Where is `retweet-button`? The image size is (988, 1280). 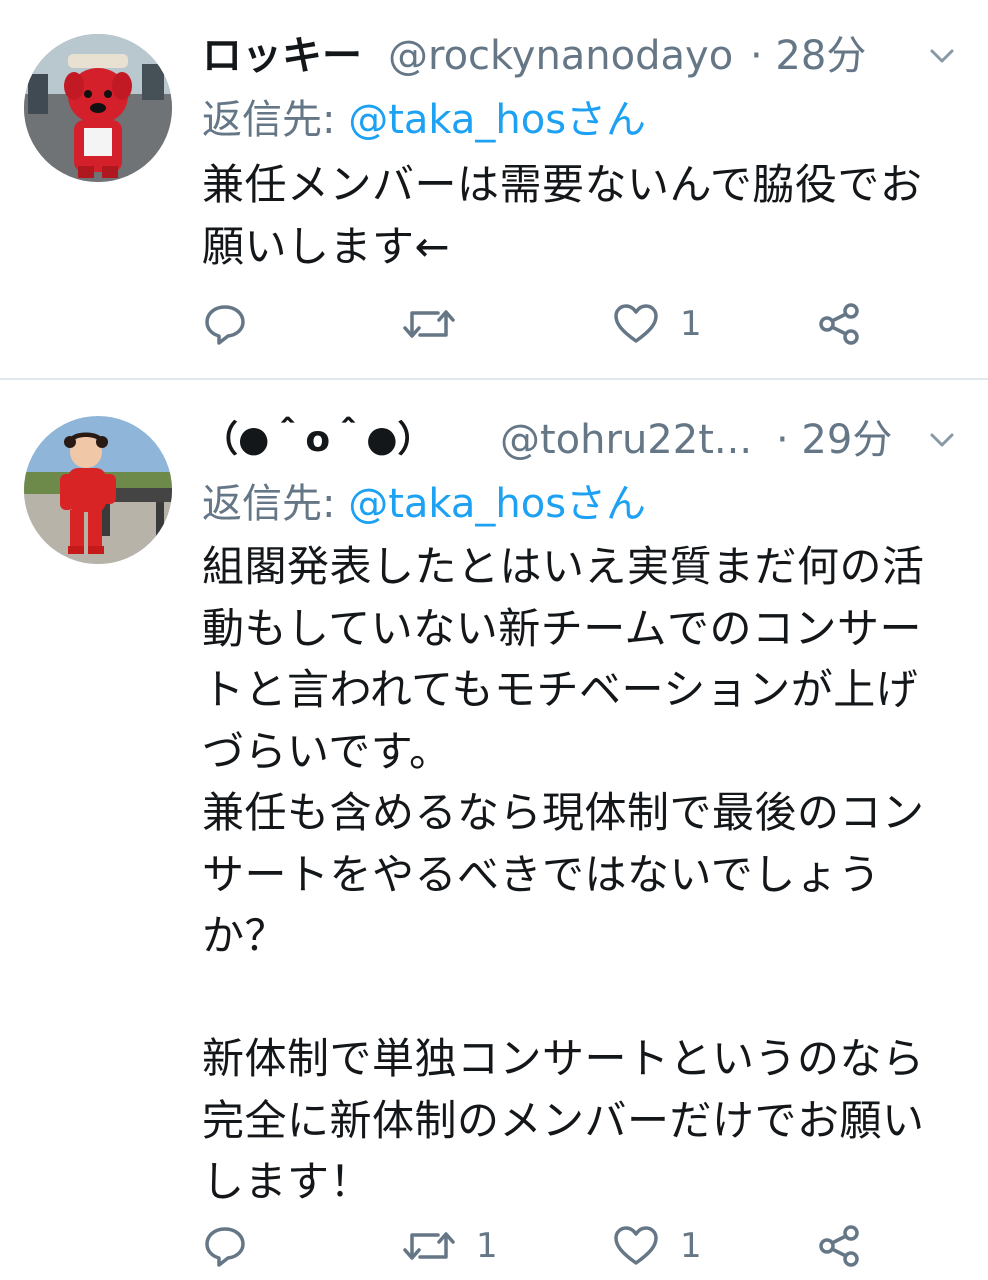 retweet-button is located at coordinates (439, 324).